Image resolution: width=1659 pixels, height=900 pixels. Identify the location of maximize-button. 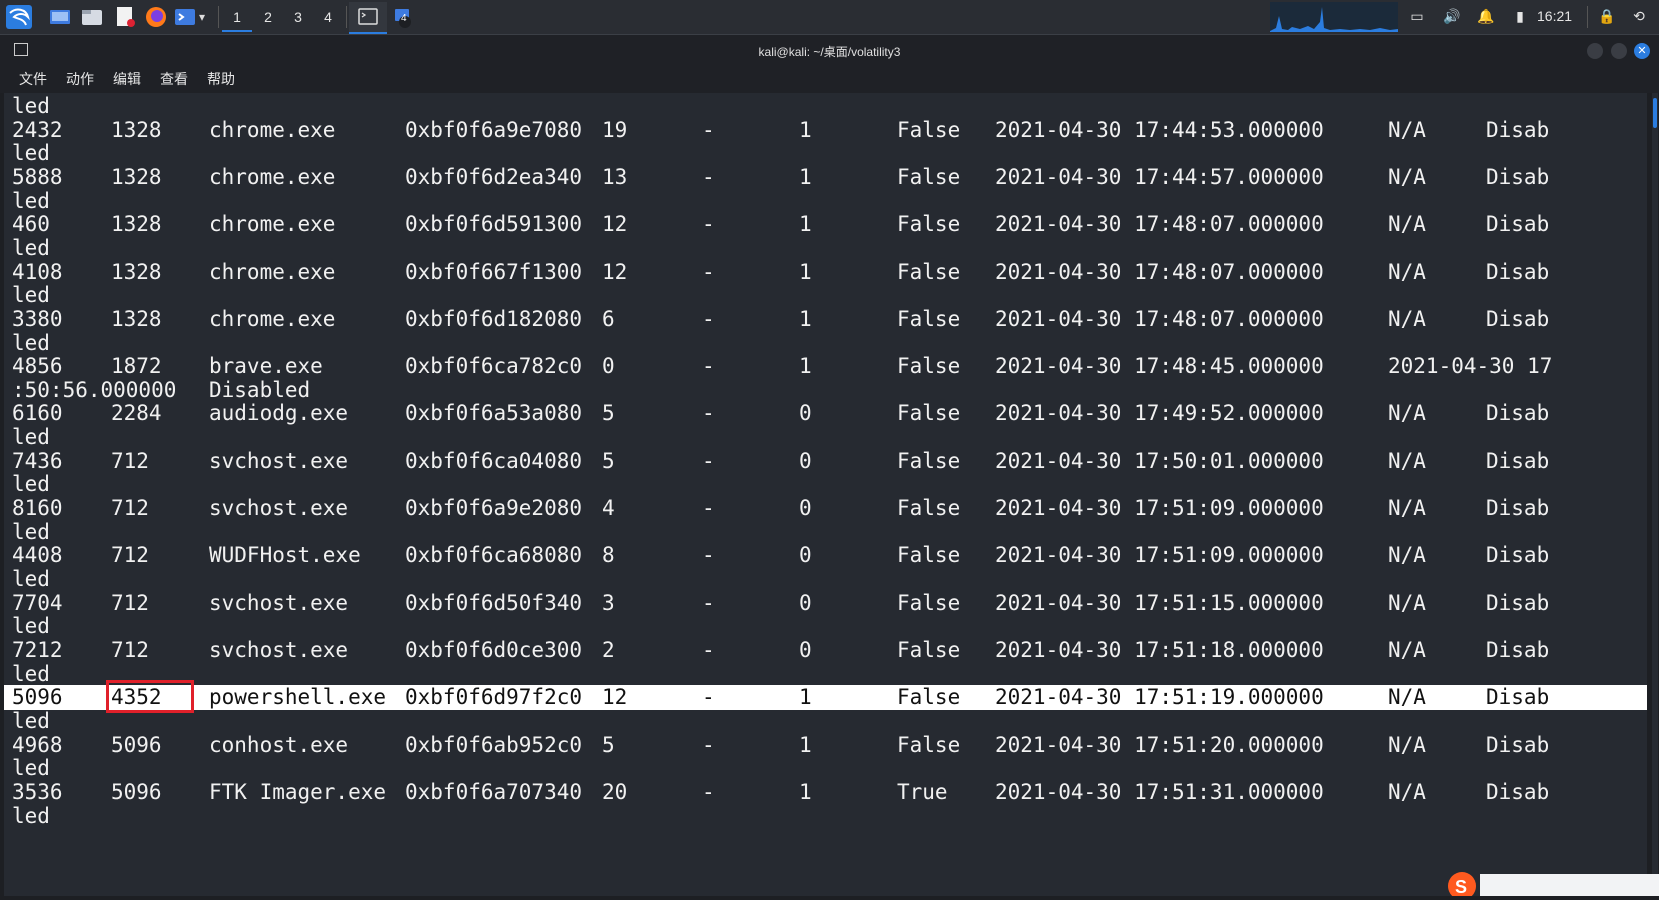
(1619, 51).